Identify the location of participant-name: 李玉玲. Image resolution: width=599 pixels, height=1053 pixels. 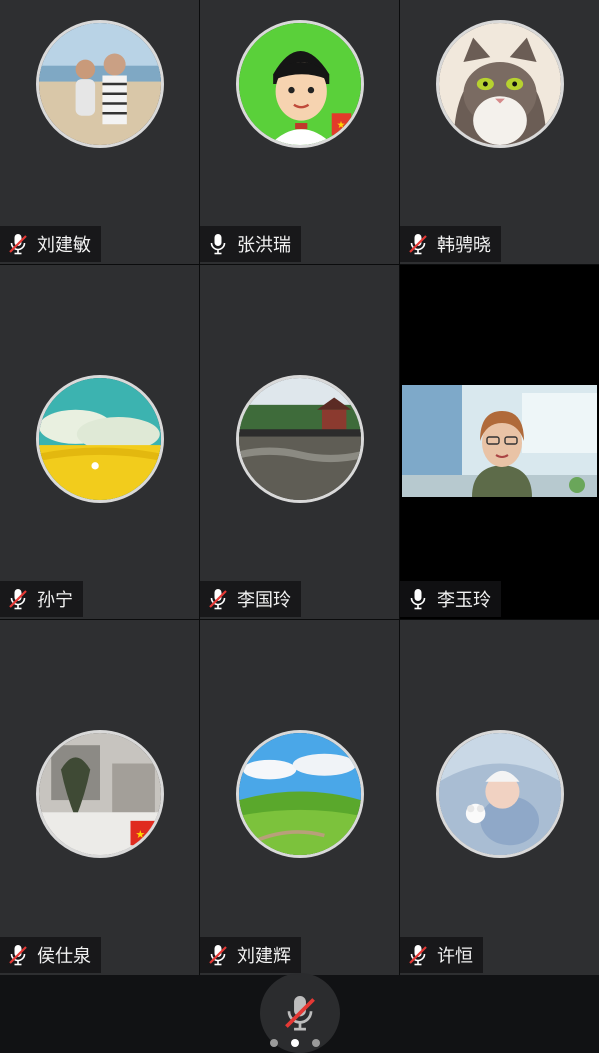
(464, 600).